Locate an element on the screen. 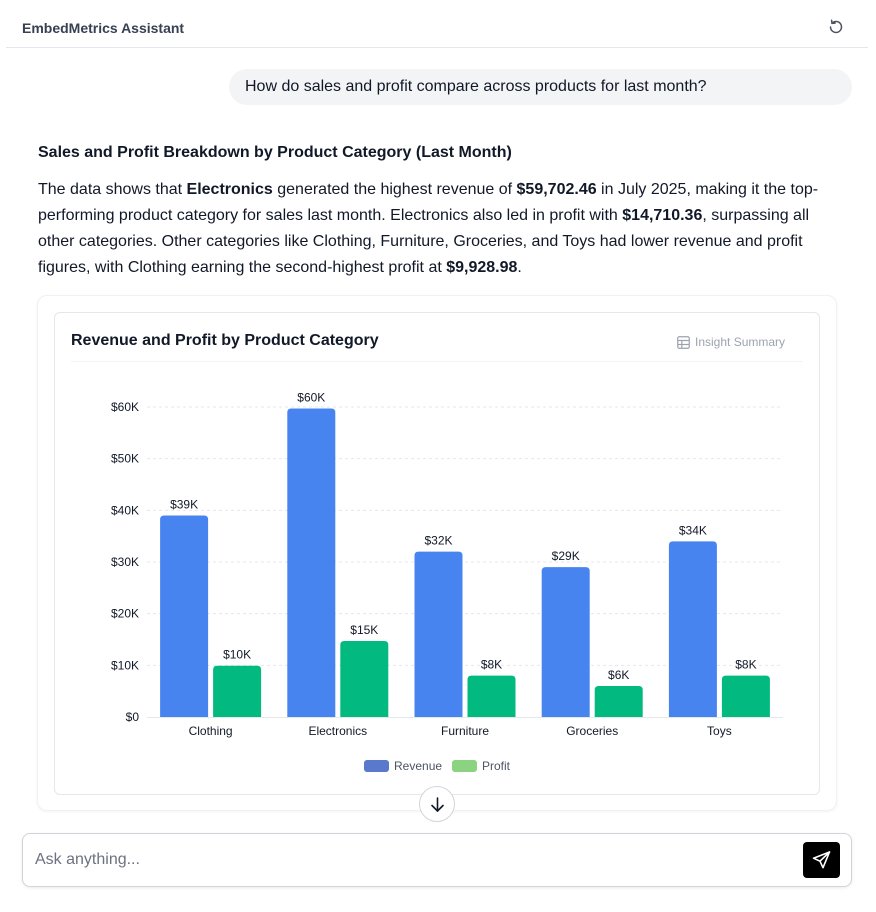  refresh-icon is located at coordinates (836, 26).